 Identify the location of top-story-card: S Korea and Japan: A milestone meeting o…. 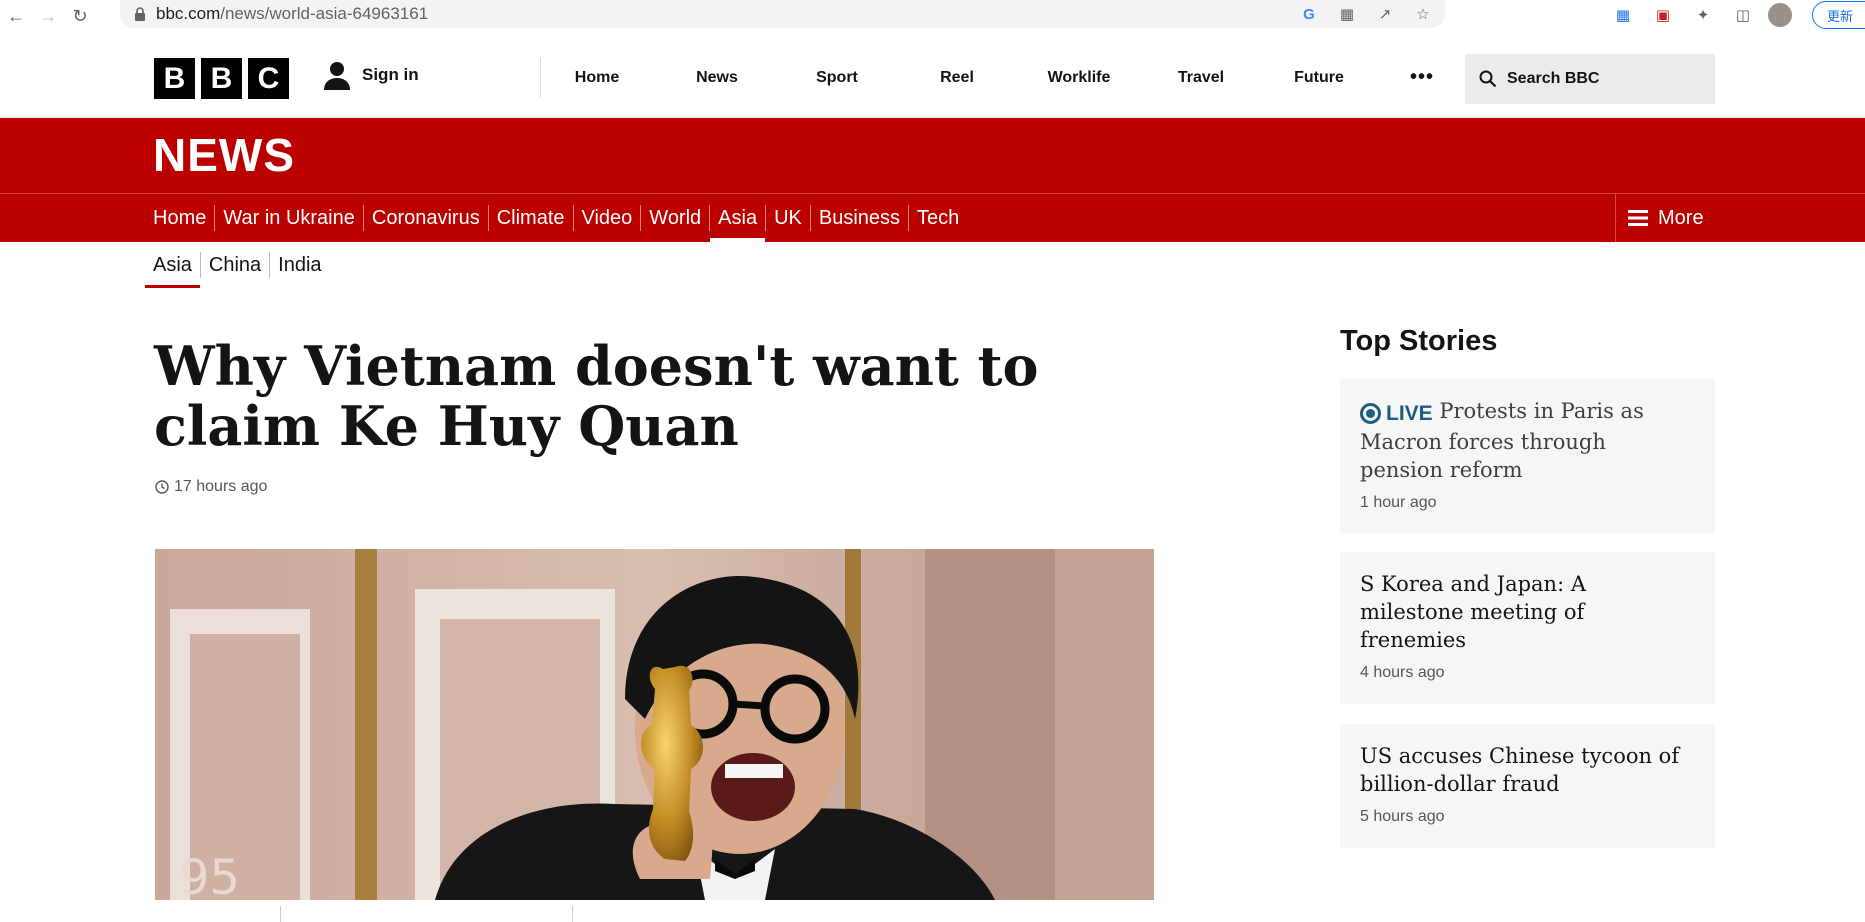
(1527, 628).